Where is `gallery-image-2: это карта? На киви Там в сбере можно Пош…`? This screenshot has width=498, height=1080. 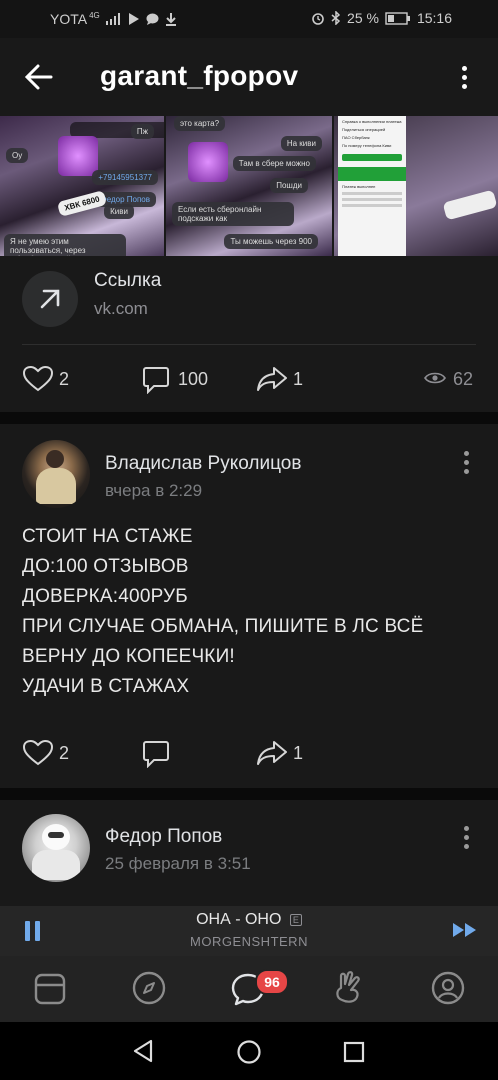 gallery-image-2: это карта? На киви Там в сбере можно Пош… is located at coordinates (249, 186).